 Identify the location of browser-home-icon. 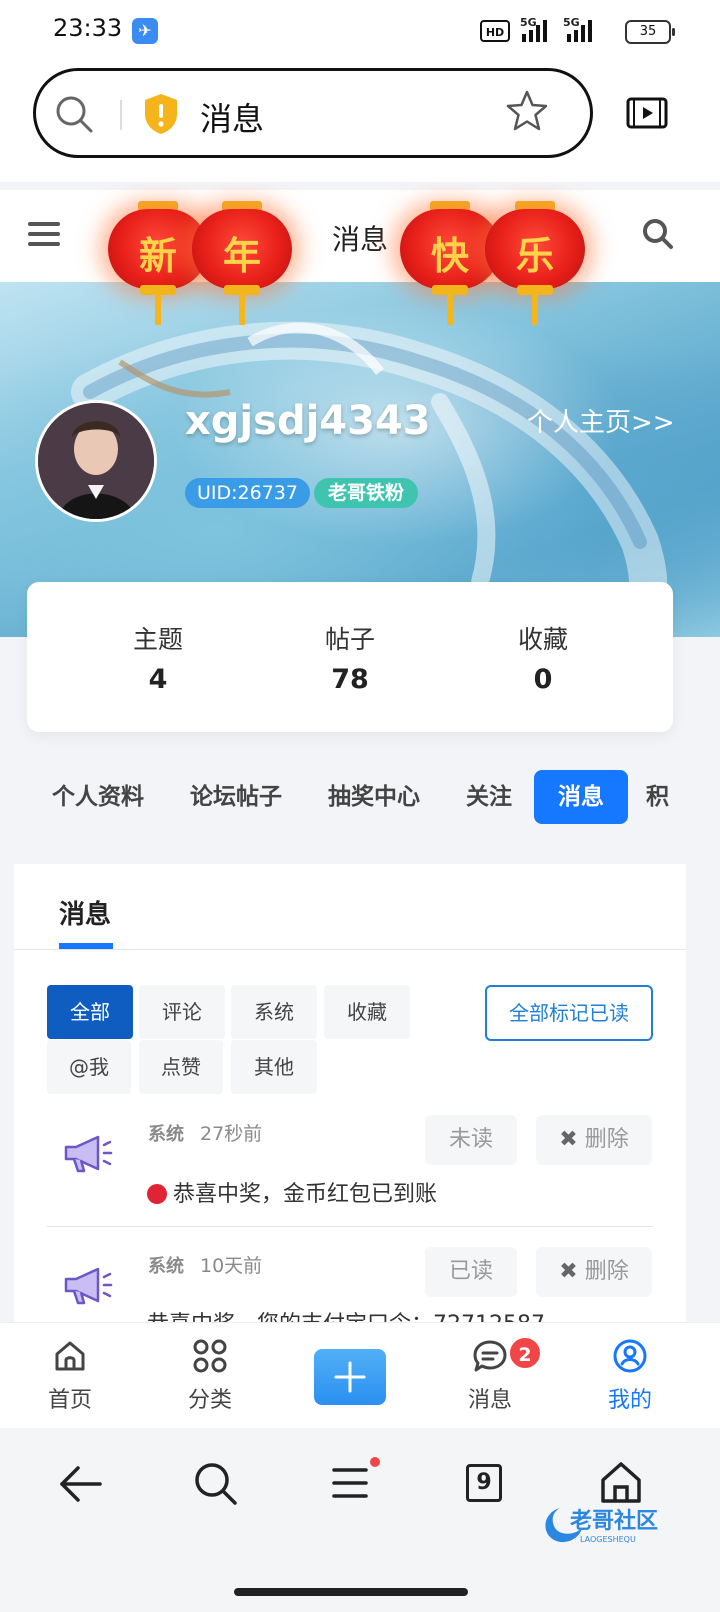
(621, 1482).